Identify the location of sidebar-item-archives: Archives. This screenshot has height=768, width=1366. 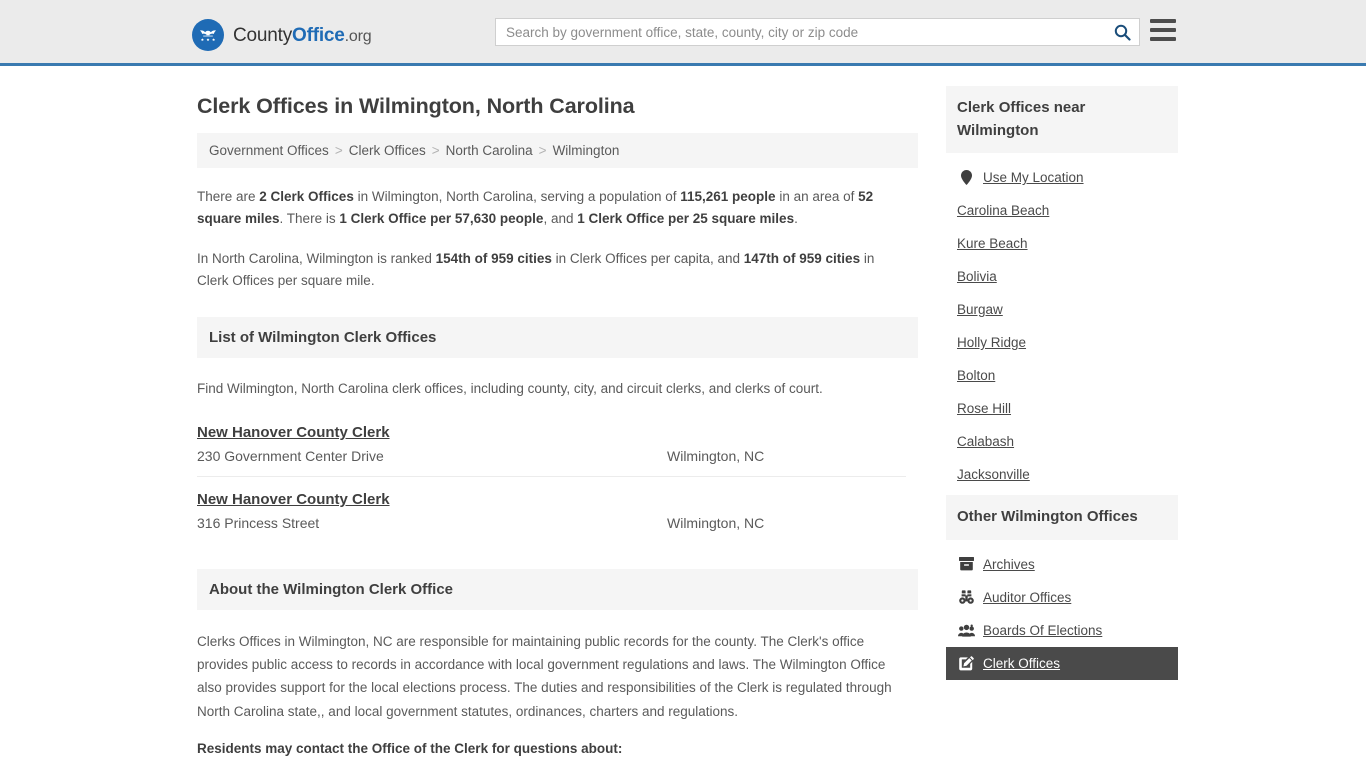
(1062, 564).